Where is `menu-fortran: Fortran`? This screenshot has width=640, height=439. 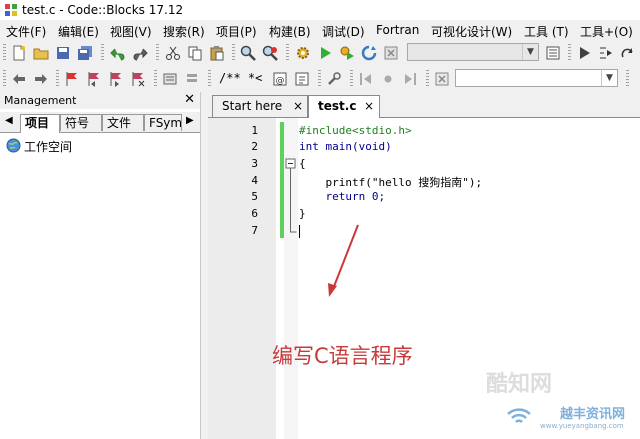 menu-fortran: Fortran is located at coordinates (397, 30).